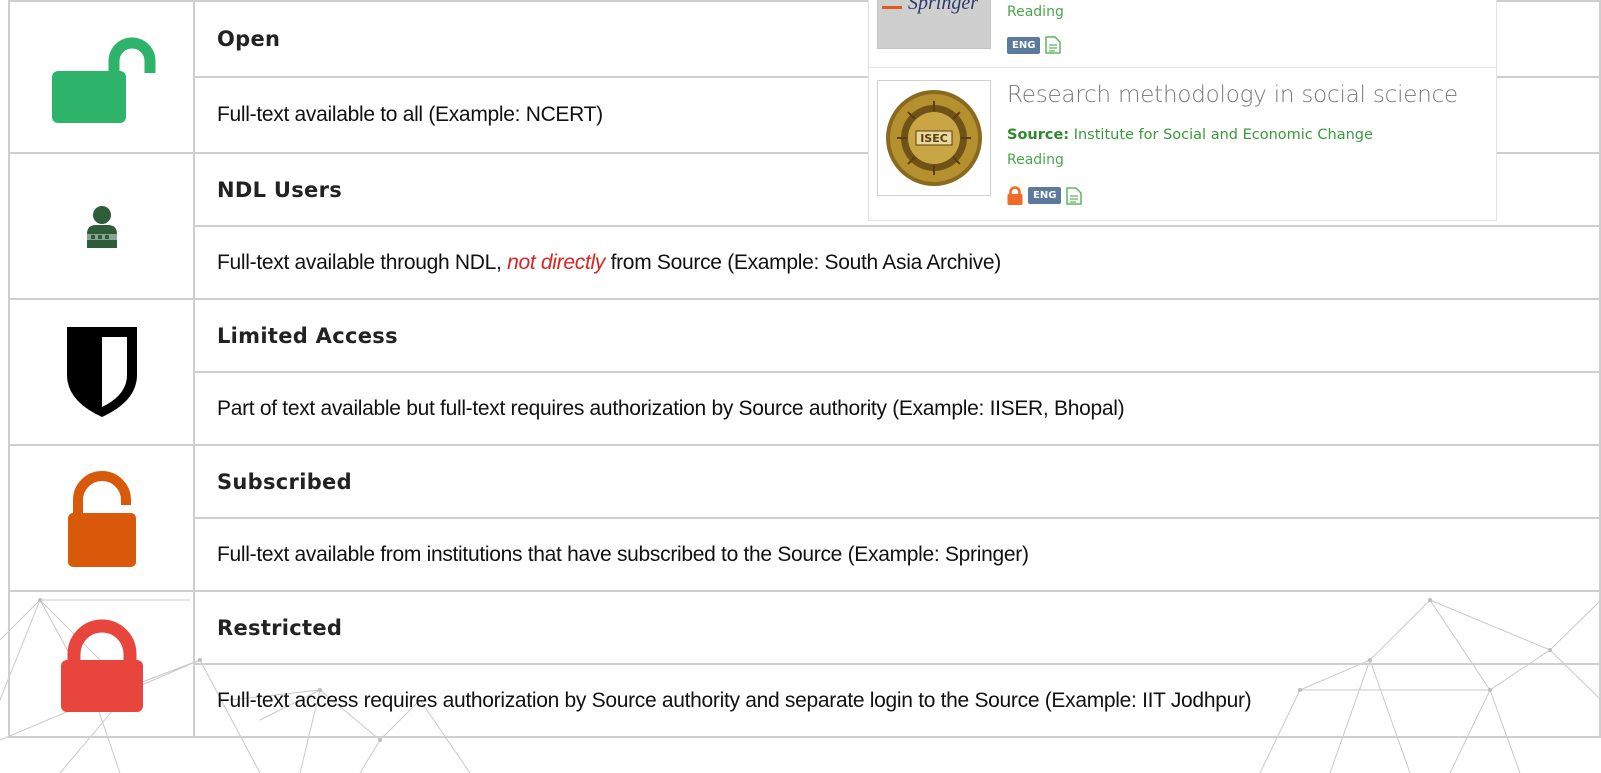 The width and height of the screenshot is (1601, 773). Describe the element at coordinates (897, 481) in the screenshot. I see `legend-title-subscribed: Subscribed` at that location.